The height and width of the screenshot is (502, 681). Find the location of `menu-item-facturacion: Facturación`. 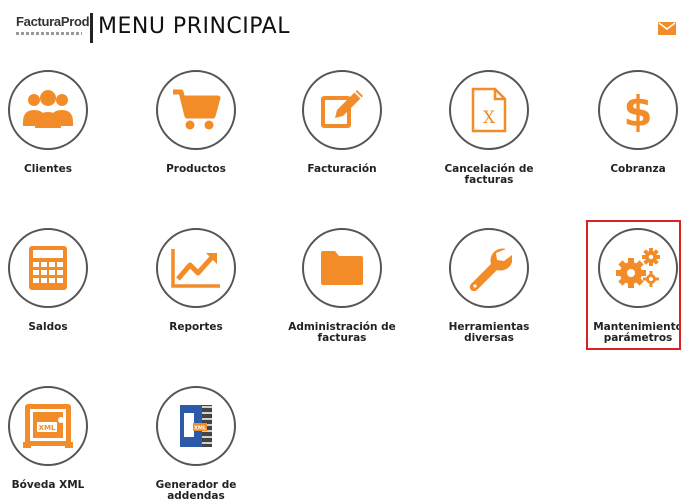

menu-item-facturacion: Facturación is located at coordinates (342, 129).